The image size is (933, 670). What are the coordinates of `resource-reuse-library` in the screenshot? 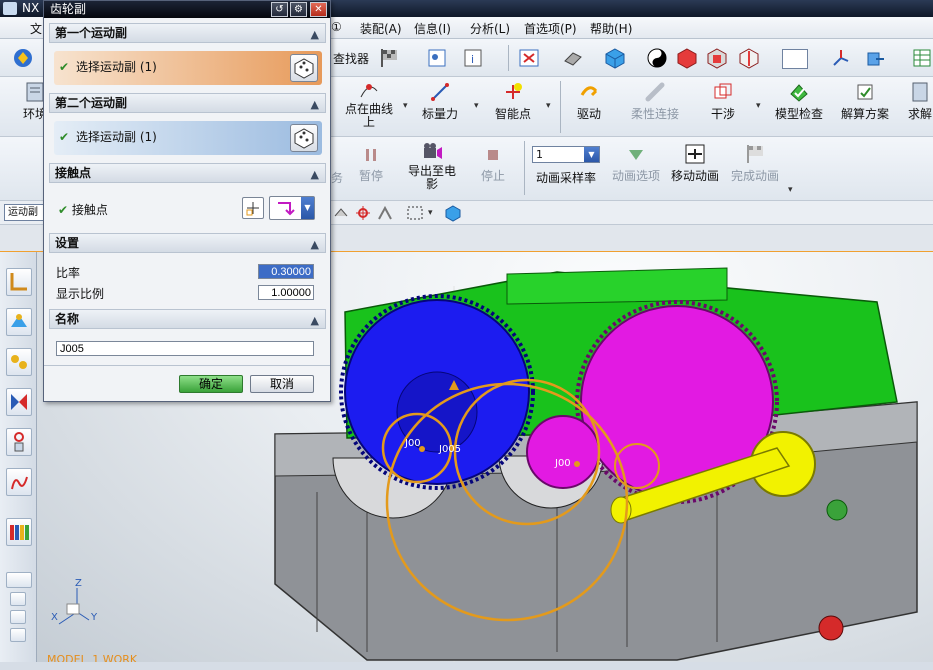 It's located at (19, 402).